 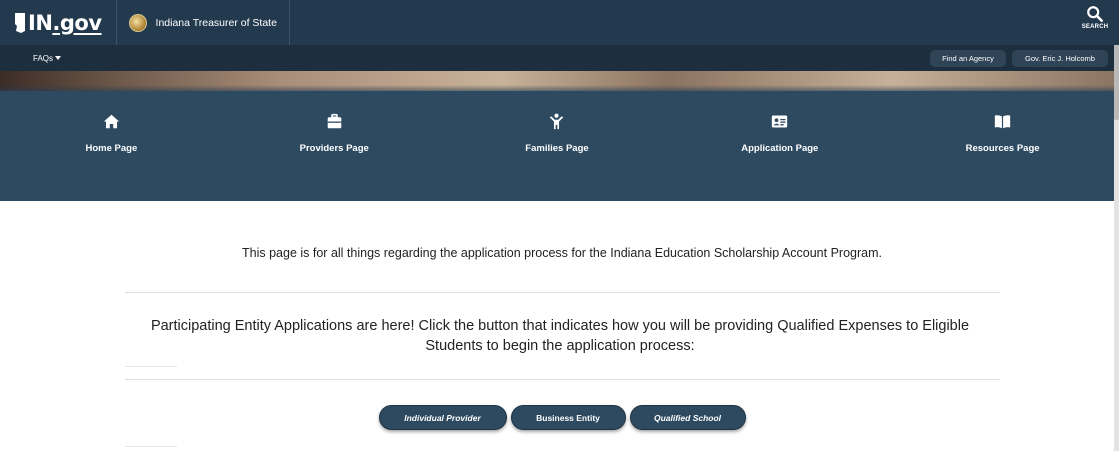 I want to click on nav-resources-page: Resources Page, so click(x=1002, y=146).